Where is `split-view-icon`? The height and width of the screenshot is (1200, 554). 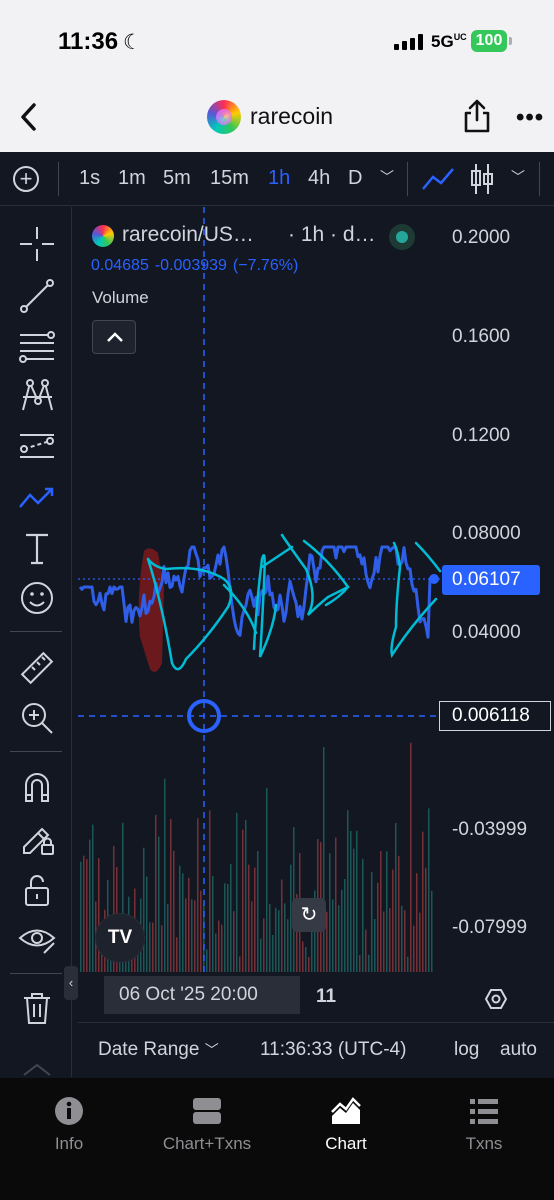
split-view-icon is located at coordinates (207, 1111).